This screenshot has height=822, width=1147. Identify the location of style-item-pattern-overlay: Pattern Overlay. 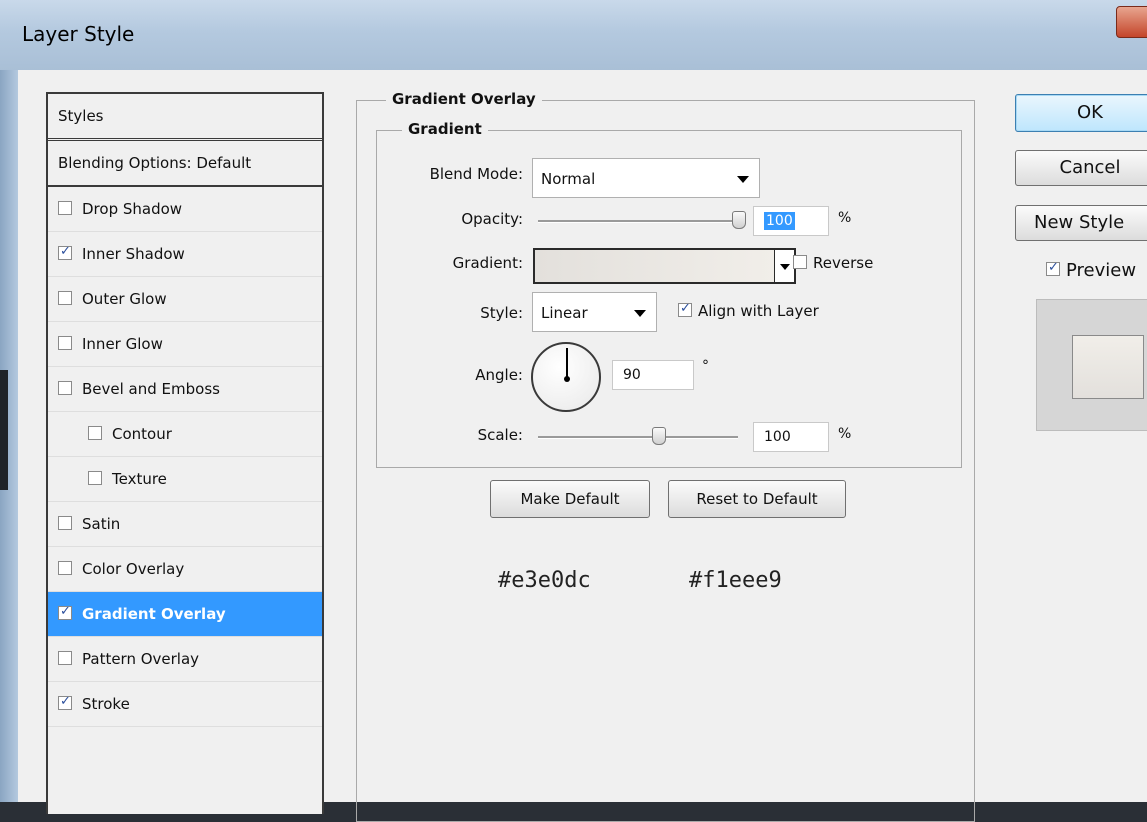
(185, 659).